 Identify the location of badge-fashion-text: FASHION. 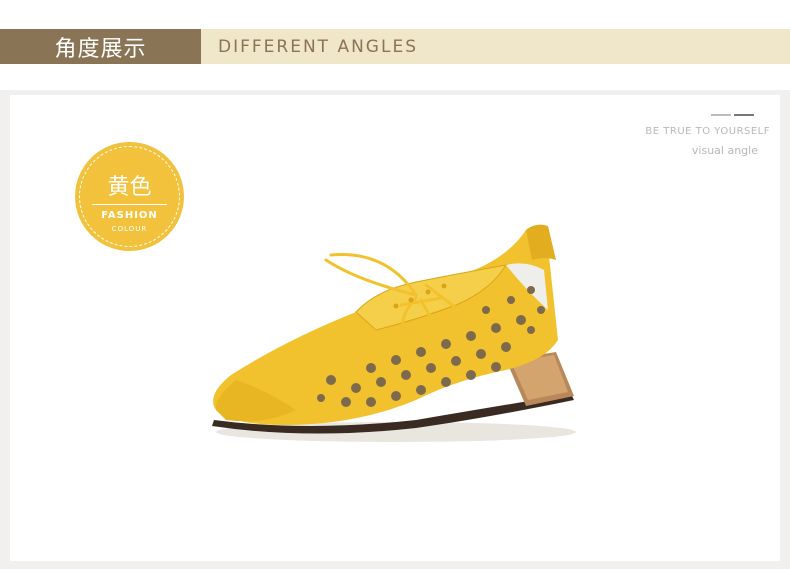
(129, 215).